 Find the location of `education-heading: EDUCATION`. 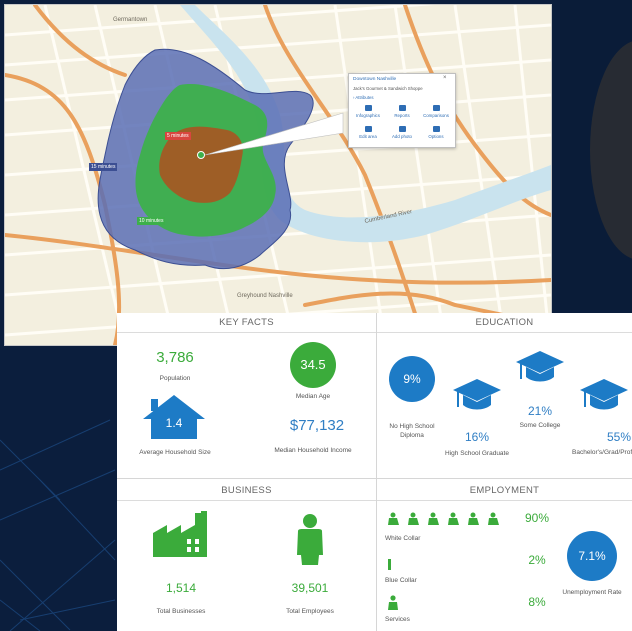

education-heading: EDUCATION is located at coordinates (504, 323).